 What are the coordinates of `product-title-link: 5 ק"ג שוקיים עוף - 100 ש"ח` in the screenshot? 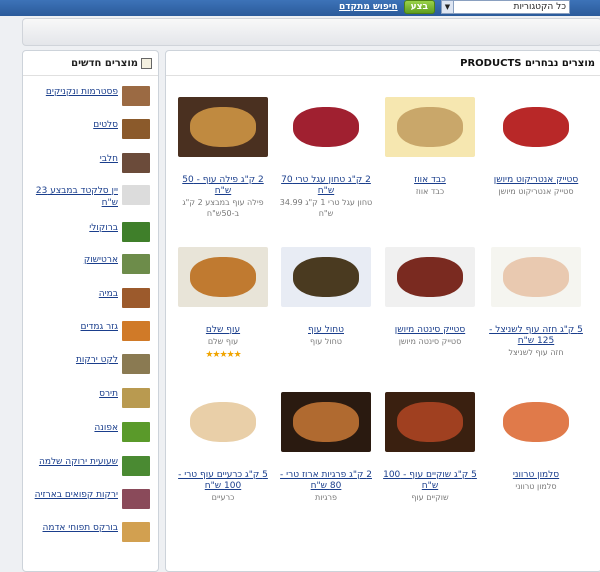 It's located at (430, 481).